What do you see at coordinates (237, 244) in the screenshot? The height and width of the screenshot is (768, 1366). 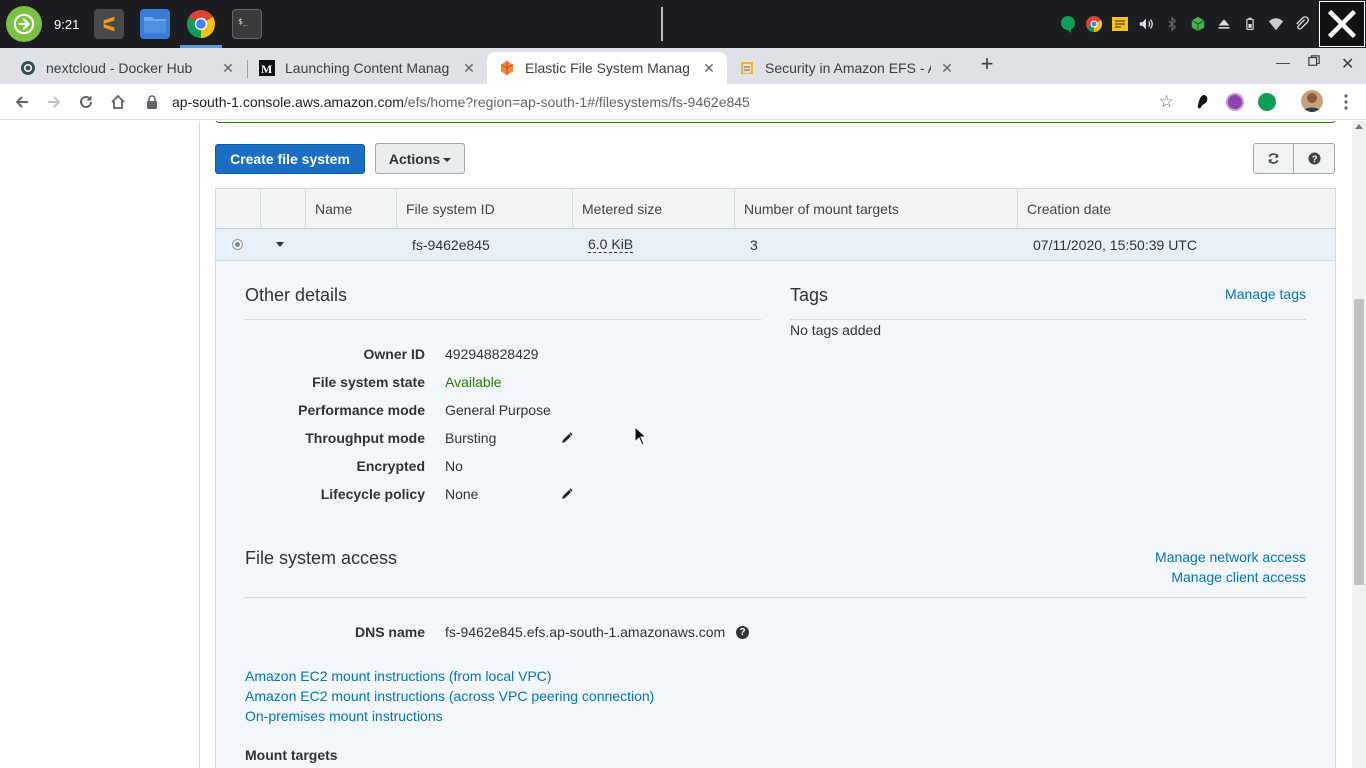 I see `row-radio` at bounding box center [237, 244].